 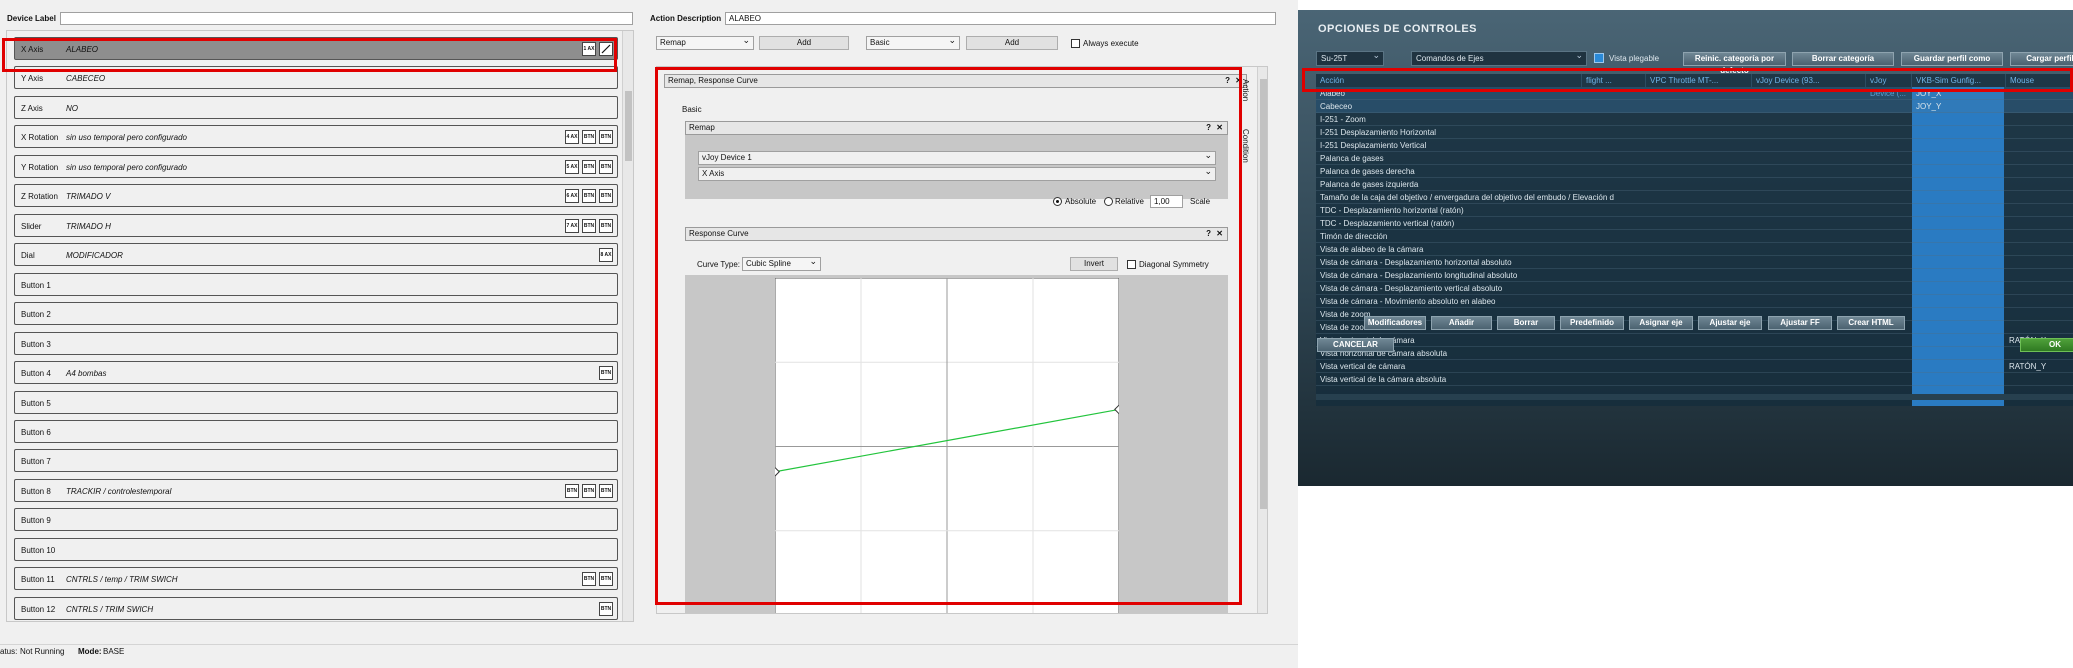 What do you see at coordinates (572, 225) in the screenshot?
I see `axis-mapping-icon: 7 AX` at bounding box center [572, 225].